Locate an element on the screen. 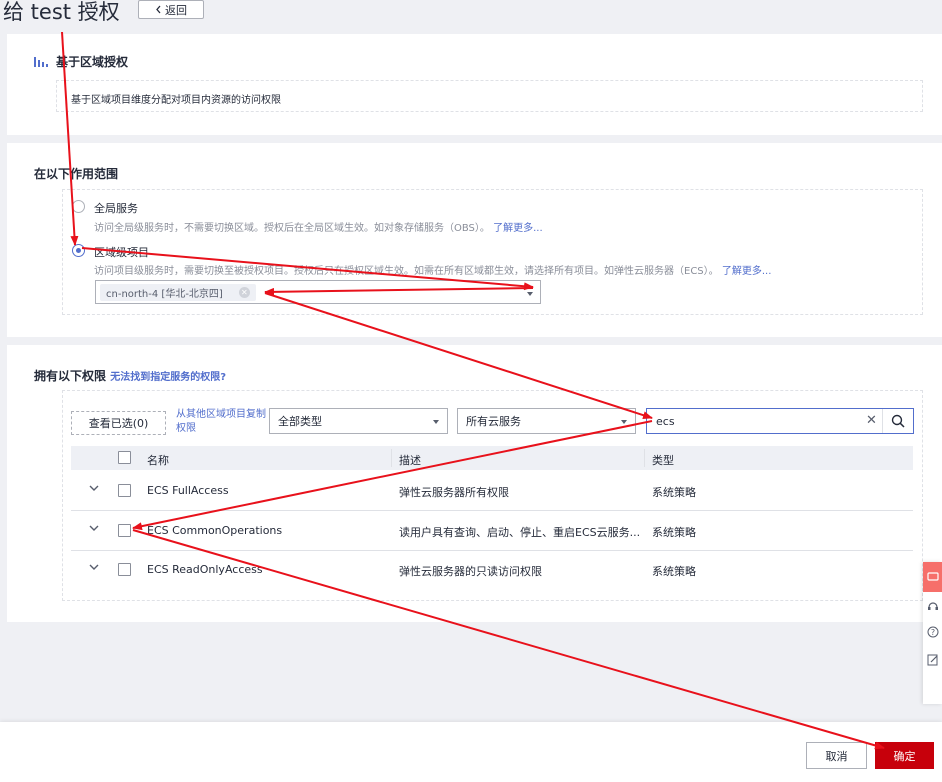 The width and height of the screenshot is (942, 782). search-input-value: ecs is located at coordinates (665, 421).